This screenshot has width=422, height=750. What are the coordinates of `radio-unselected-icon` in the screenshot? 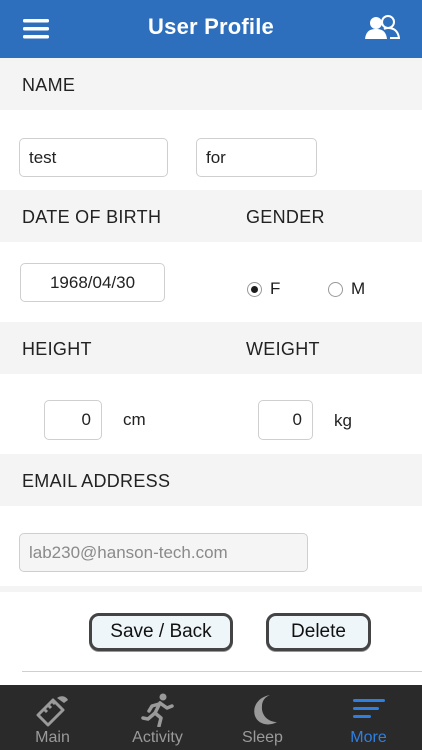 It's located at (335, 289).